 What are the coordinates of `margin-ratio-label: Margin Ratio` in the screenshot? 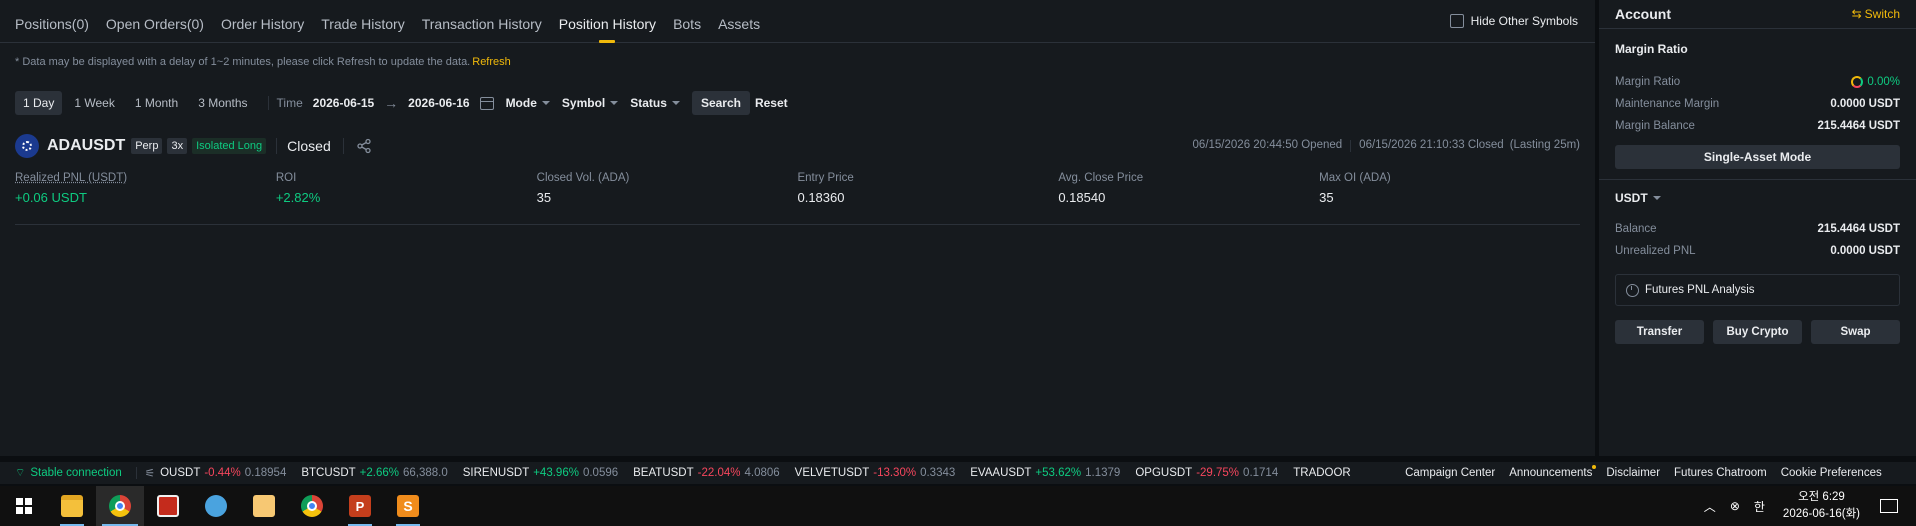 It's located at (1648, 82).